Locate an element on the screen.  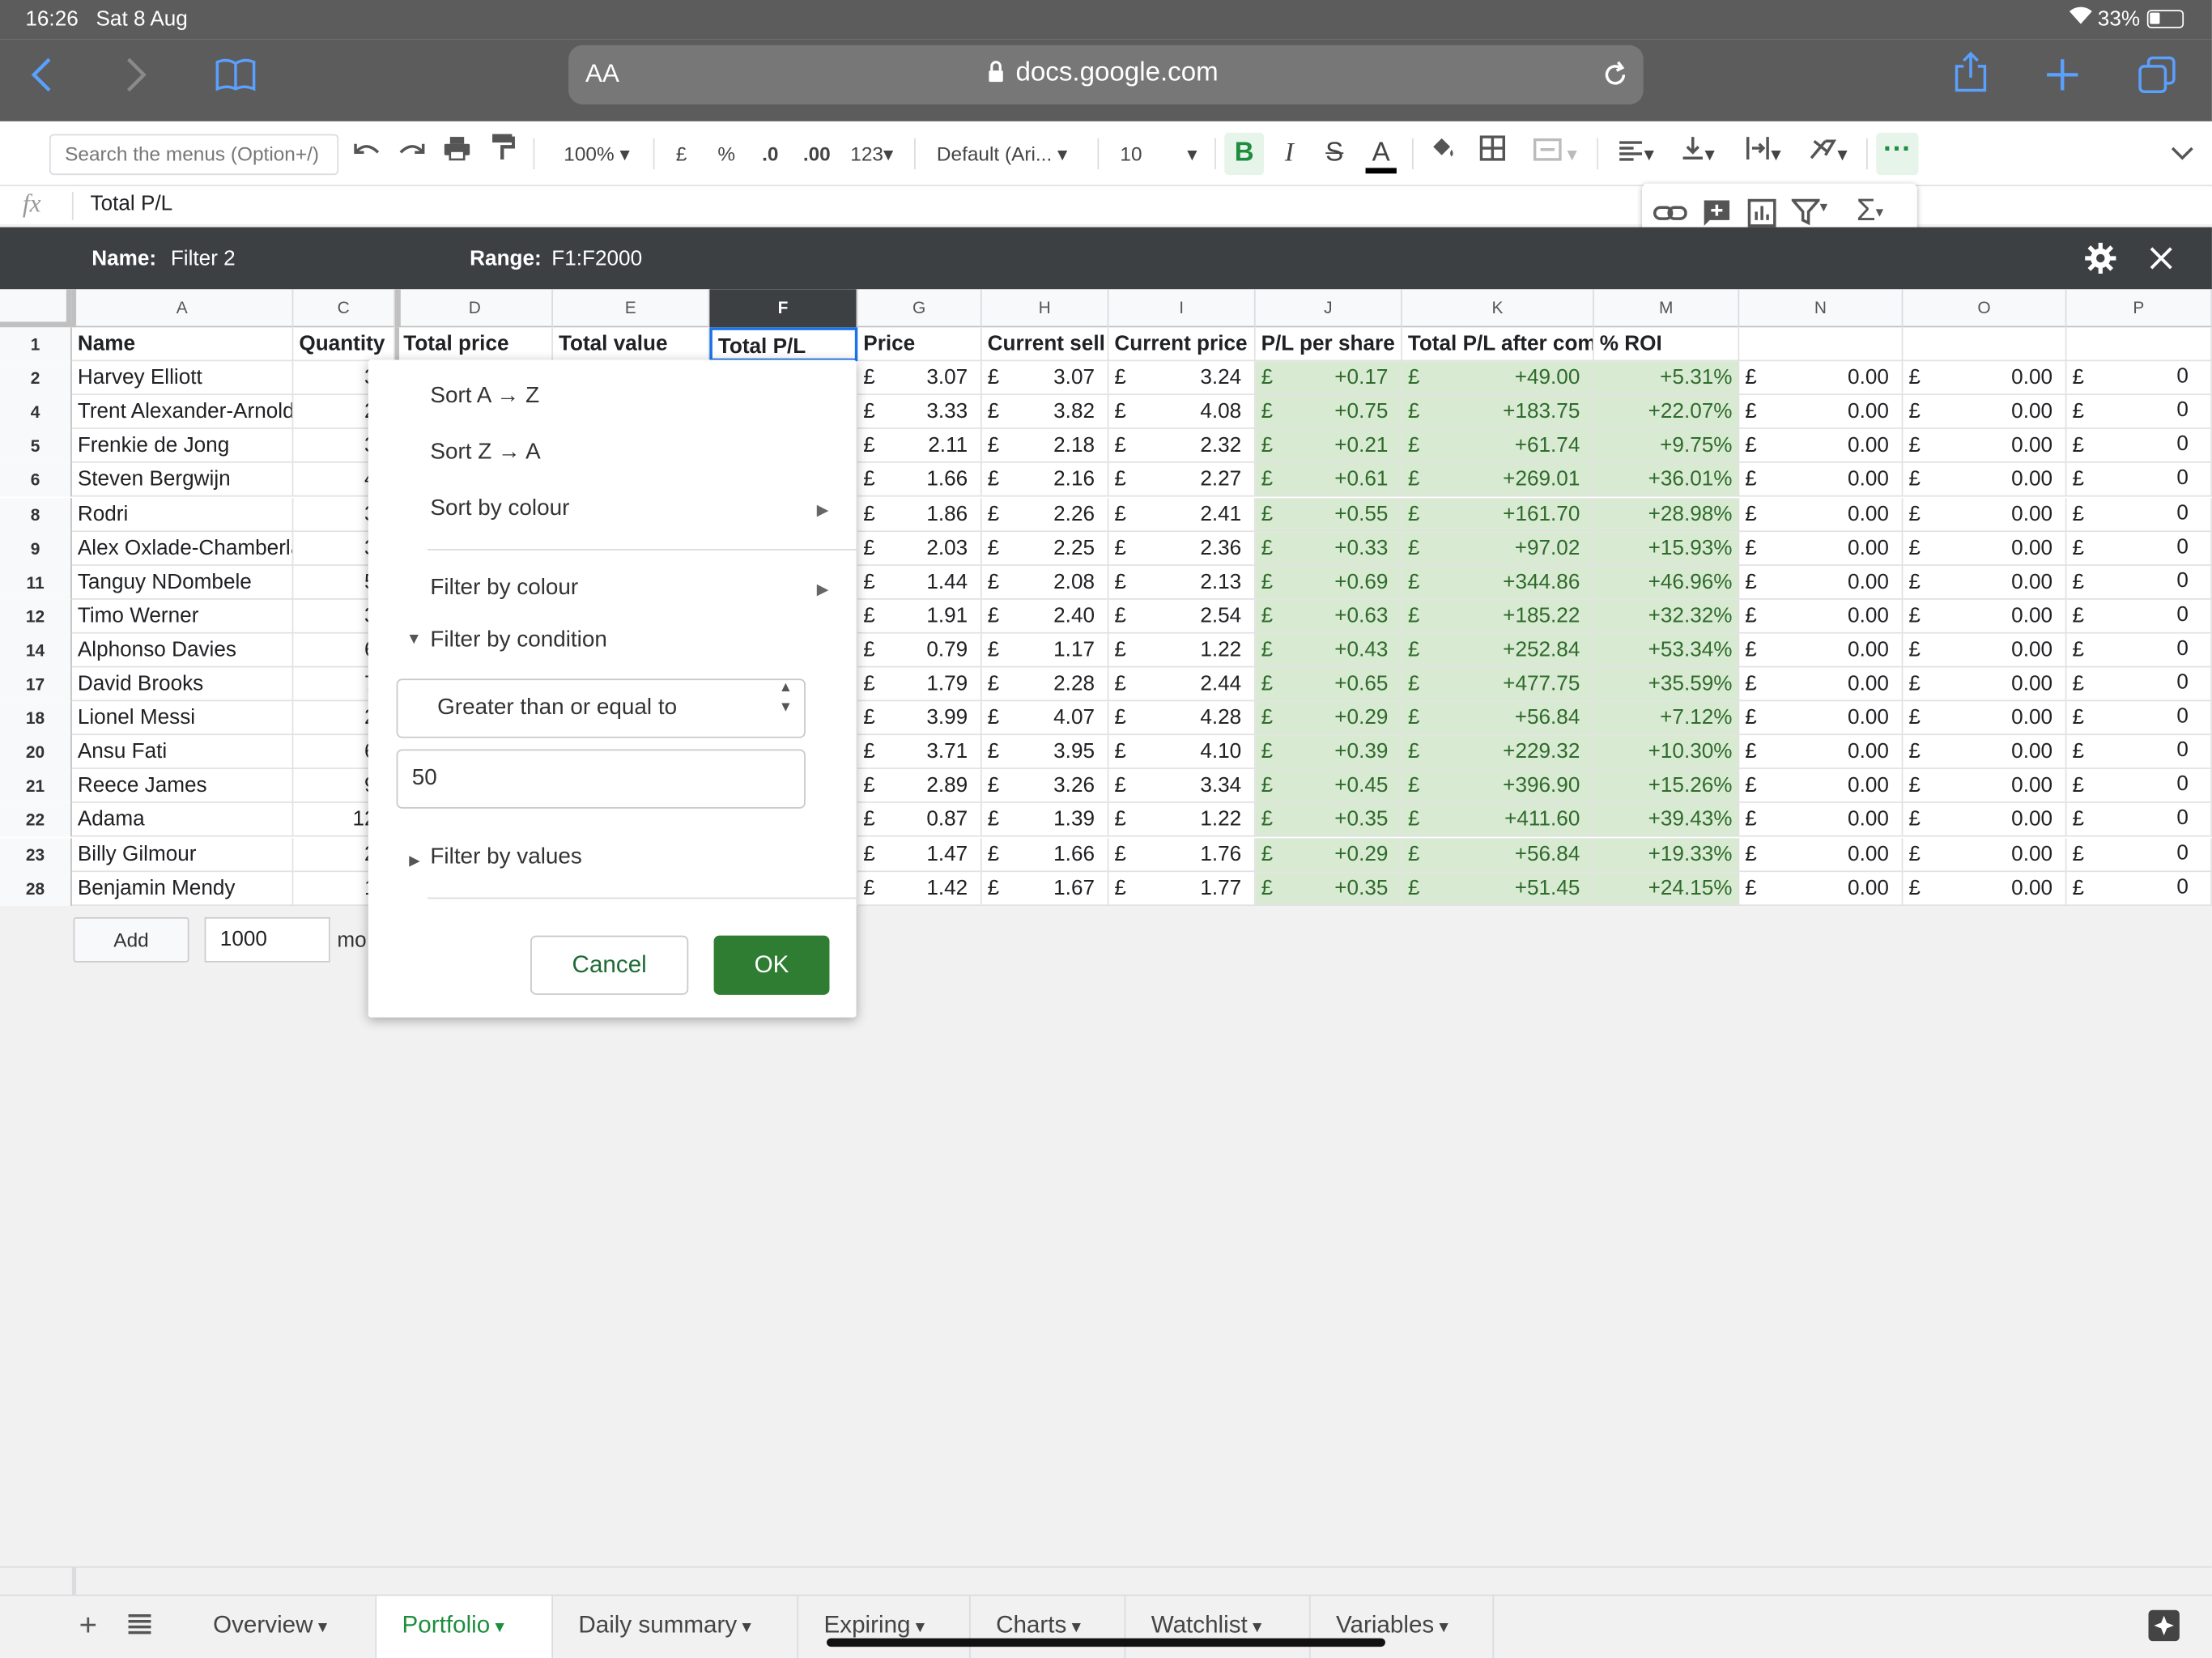
cell-current-sell: £3.07 is located at coordinates (1045, 378).